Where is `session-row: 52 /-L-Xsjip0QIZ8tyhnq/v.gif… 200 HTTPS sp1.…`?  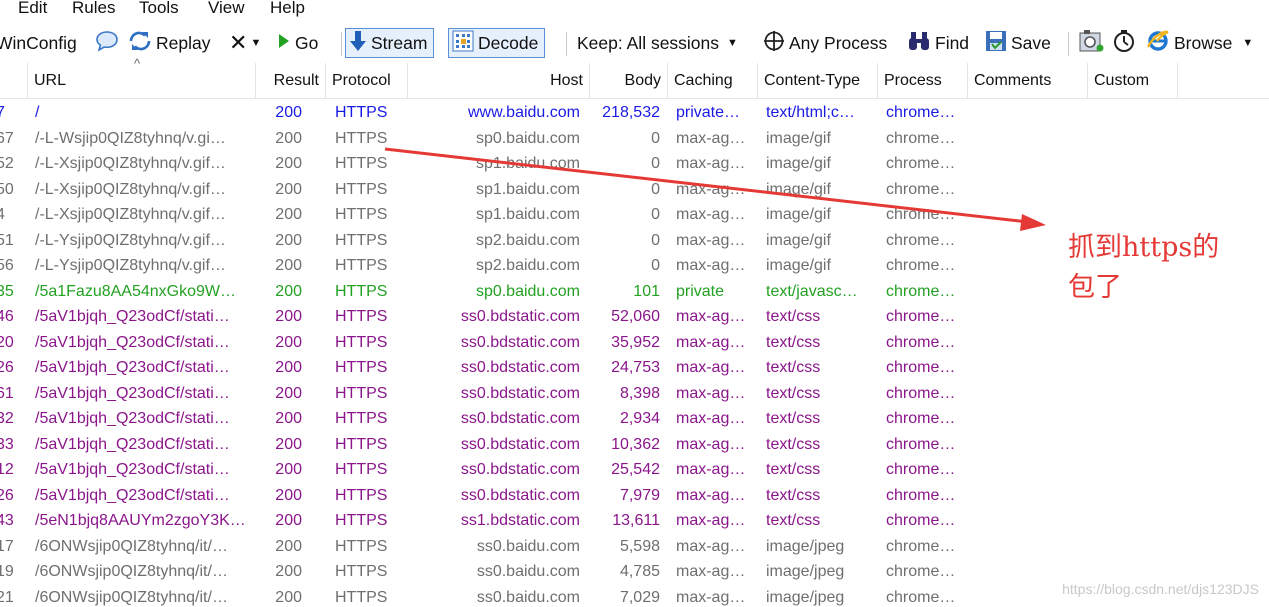 session-row: 52 /-L-Xsjip0QIZ8tyhnq/v.gif… 200 HTTPS sp1.… is located at coordinates (634, 164).